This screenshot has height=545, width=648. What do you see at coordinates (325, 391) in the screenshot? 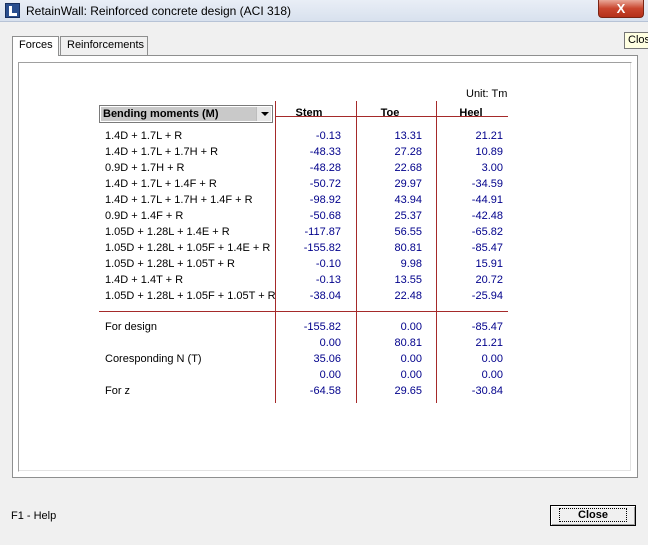
I see `cell-stem: -64.58` at bounding box center [325, 391].